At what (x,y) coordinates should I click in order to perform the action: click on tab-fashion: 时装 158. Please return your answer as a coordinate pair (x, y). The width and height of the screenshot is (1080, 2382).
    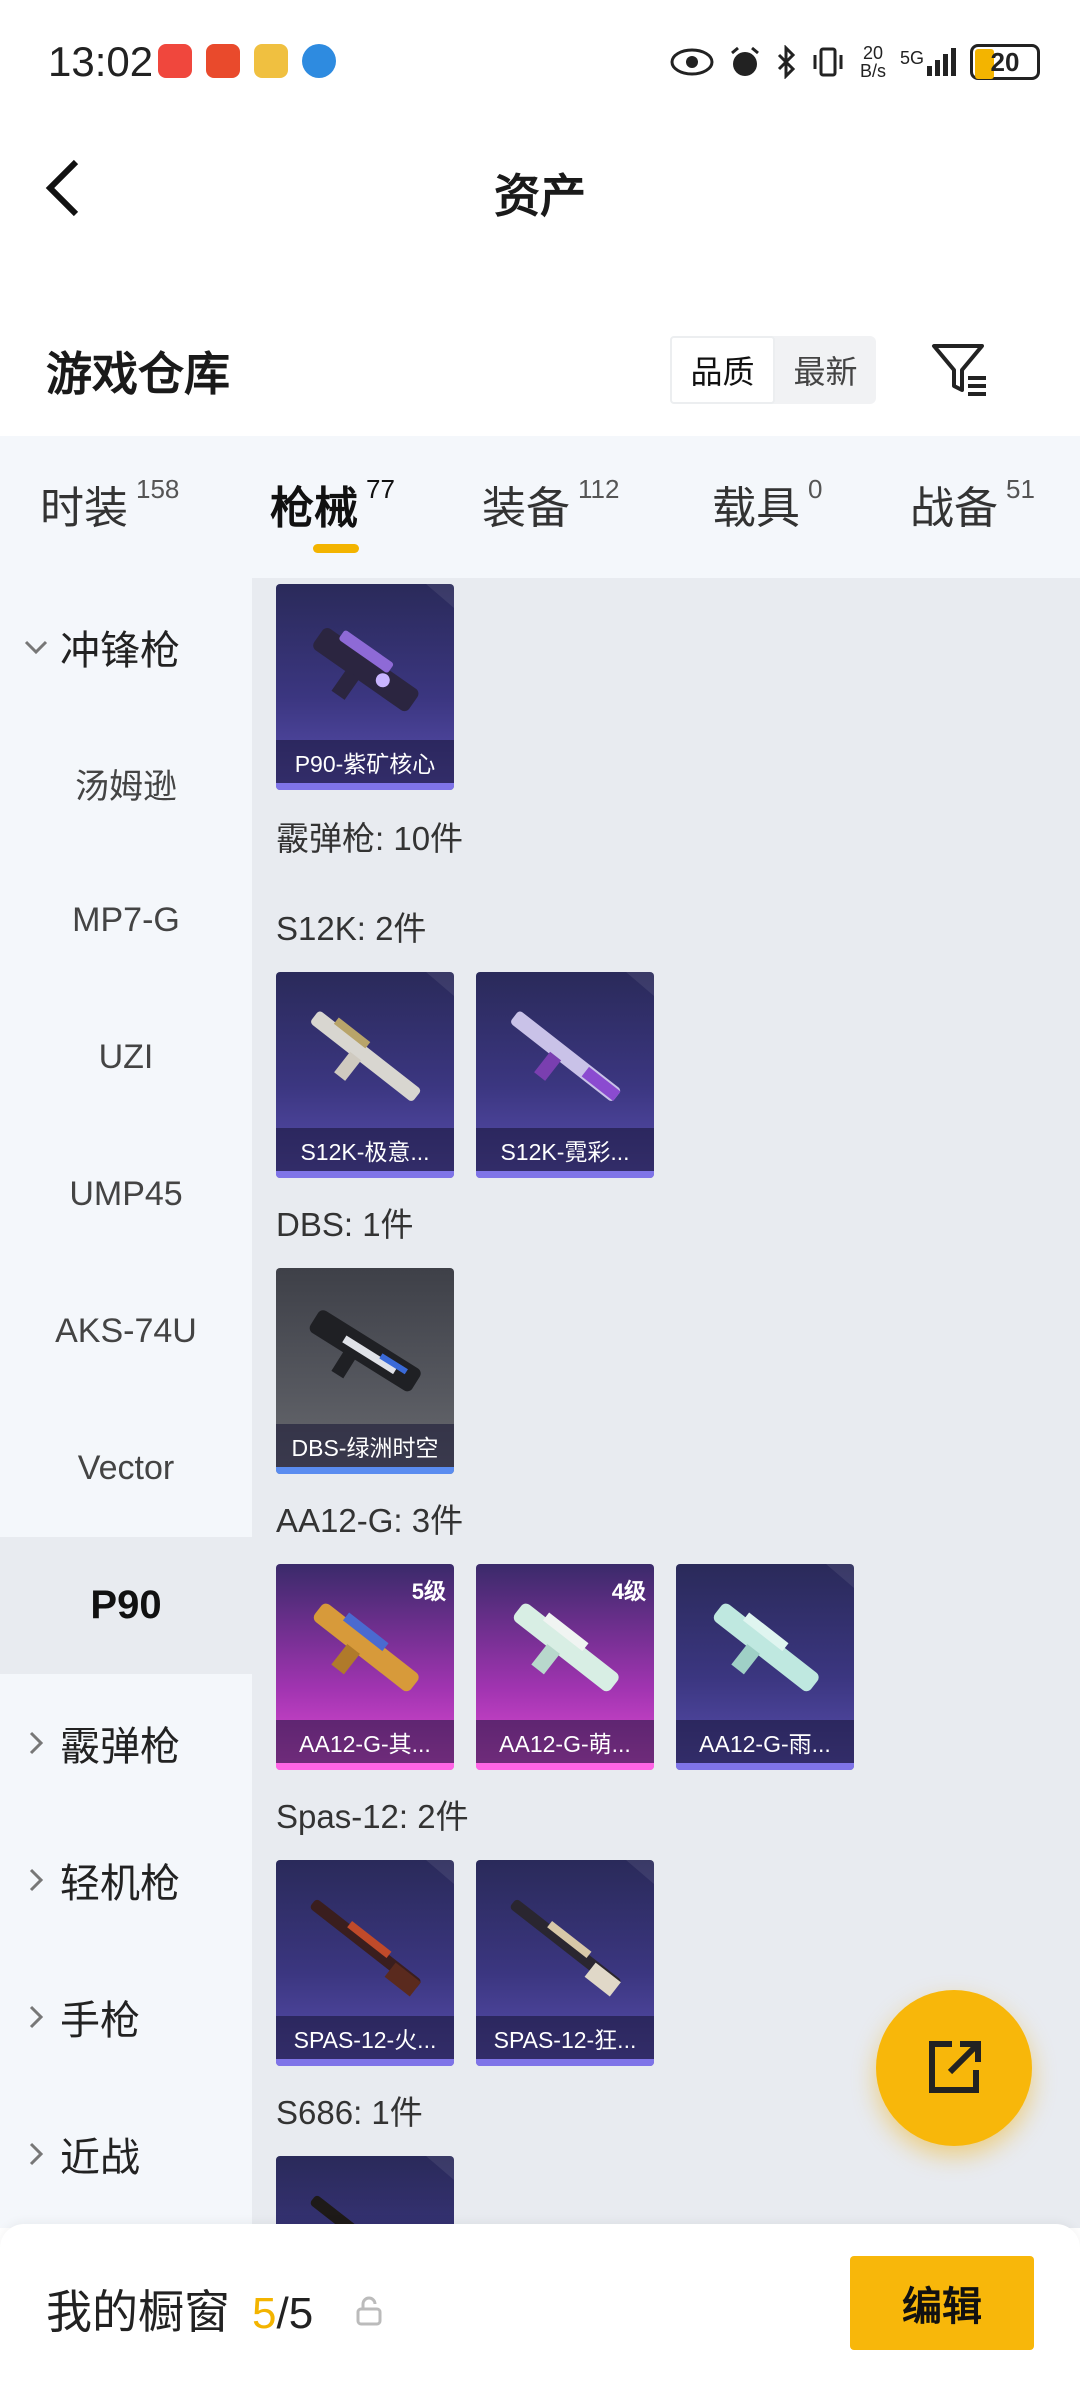
    Looking at the image, I should click on (109, 504).